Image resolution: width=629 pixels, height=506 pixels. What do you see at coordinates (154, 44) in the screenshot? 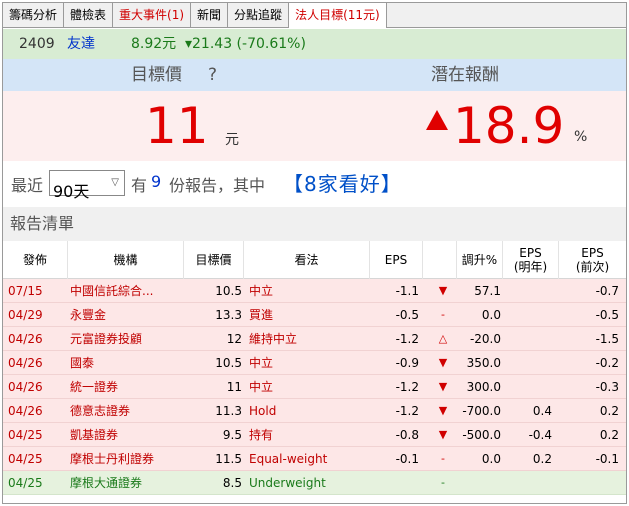
I see `stock-price: 8.92元` at bounding box center [154, 44].